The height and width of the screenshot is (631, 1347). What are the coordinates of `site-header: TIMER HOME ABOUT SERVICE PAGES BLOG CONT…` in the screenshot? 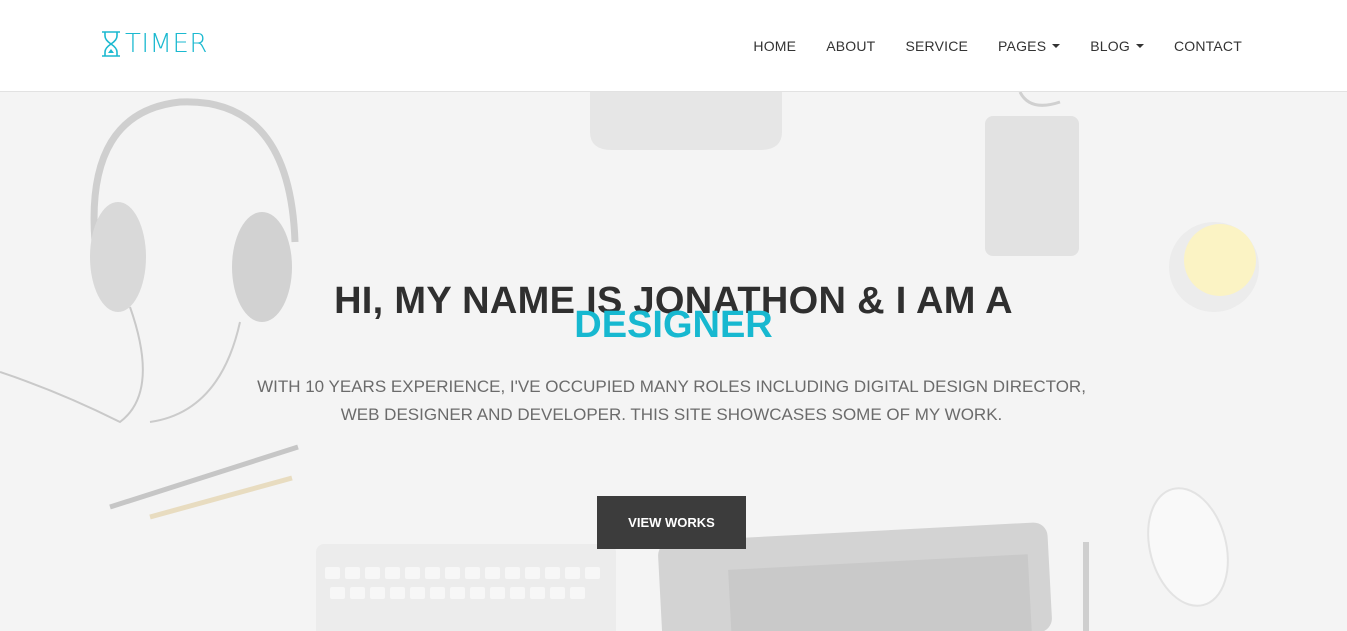 It's located at (673, 46).